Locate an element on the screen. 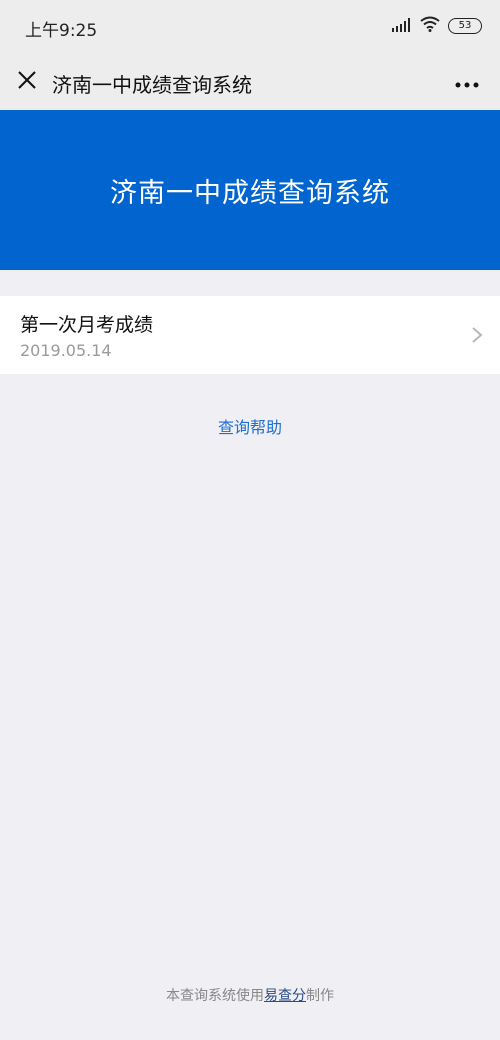 The width and height of the screenshot is (500, 1040). nav-title: 济南一中成绩查询系统 is located at coordinates (152, 85).